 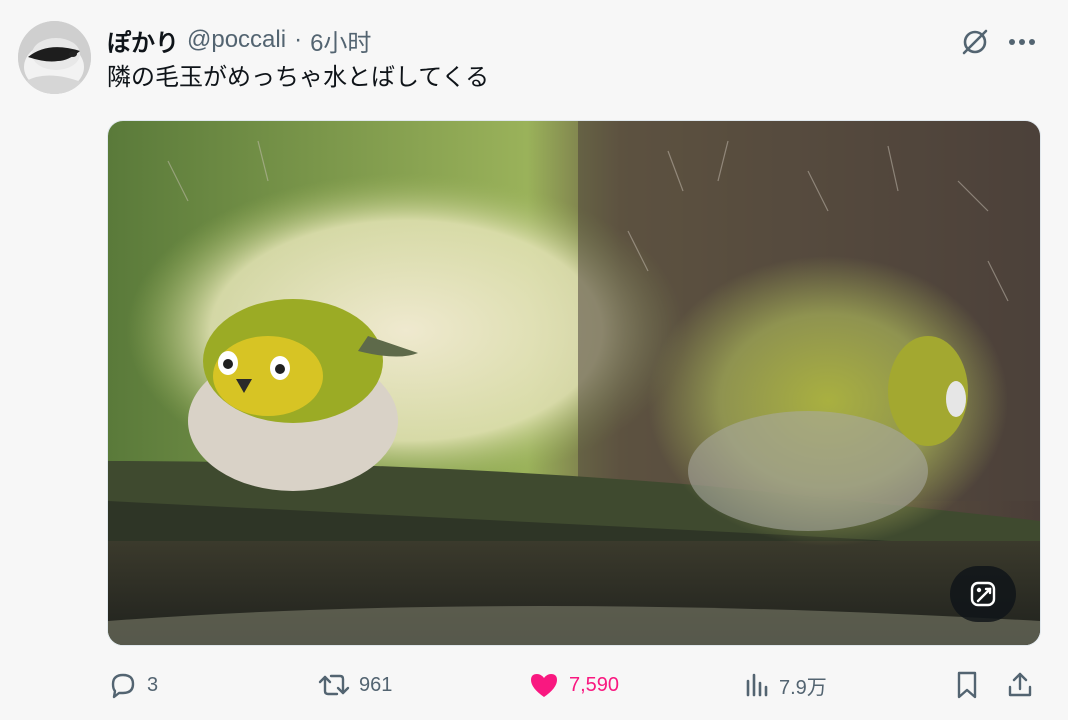 I want to click on reply-button: 3, so click(x=132, y=685).